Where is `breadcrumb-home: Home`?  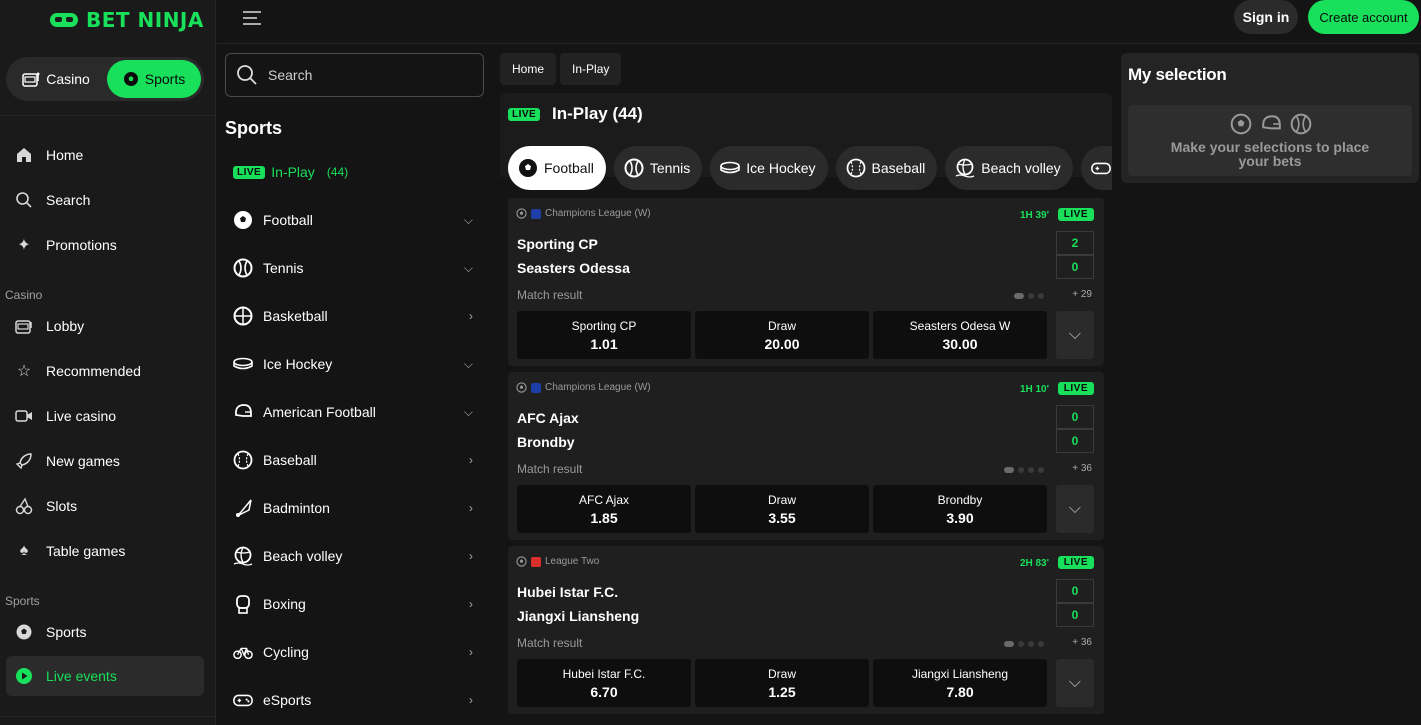 breadcrumb-home: Home is located at coordinates (528, 69).